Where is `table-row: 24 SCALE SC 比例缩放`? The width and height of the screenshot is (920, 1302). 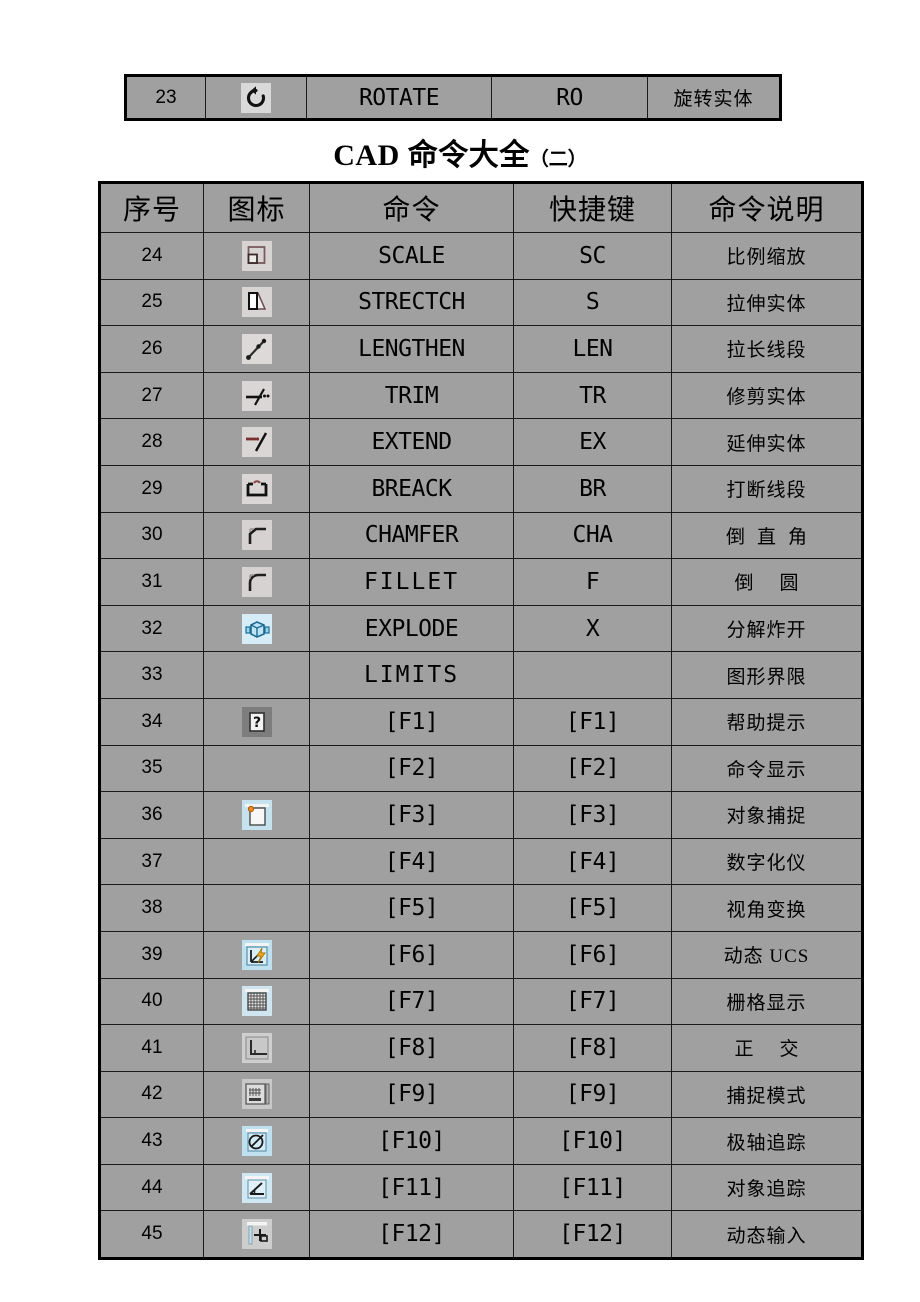 table-row: 24 SCALE SC 比例缩放 is located at coordinates (481, 256).